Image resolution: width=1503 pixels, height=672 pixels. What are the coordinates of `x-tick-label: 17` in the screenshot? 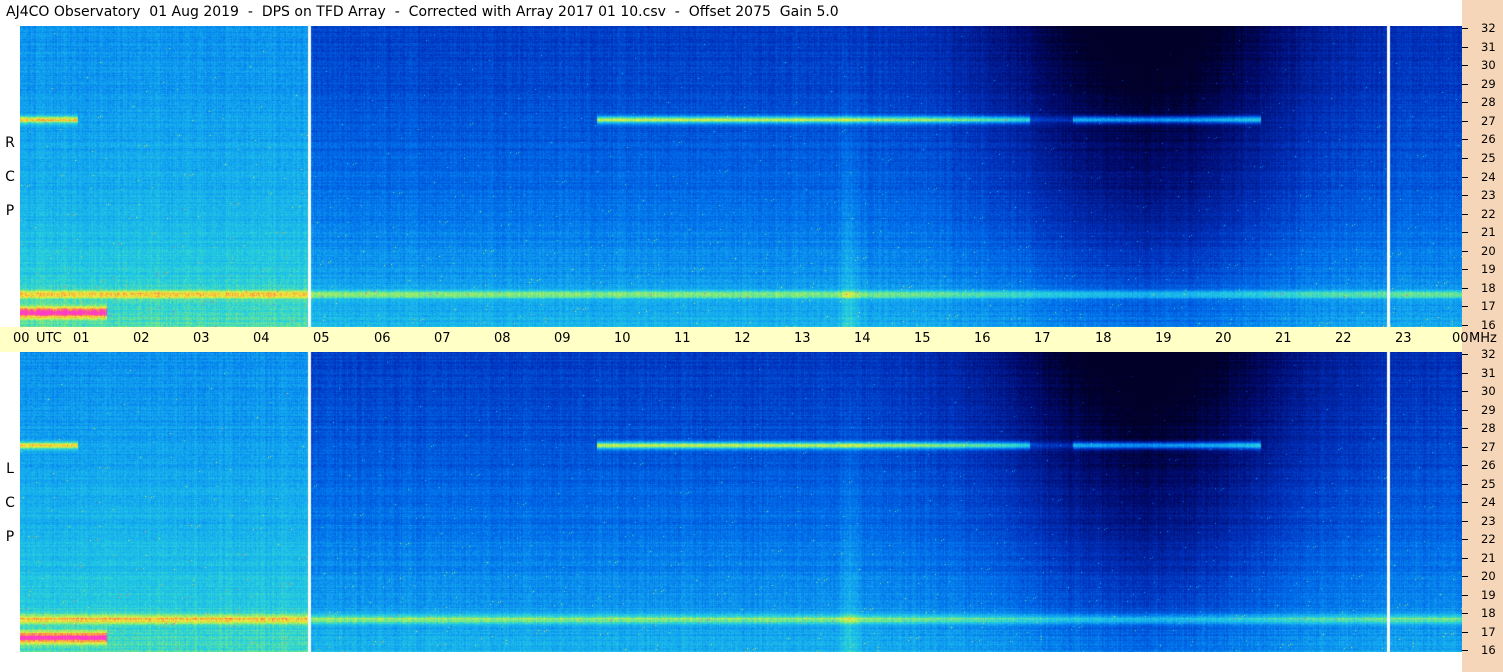 It's located at (1042, 338).